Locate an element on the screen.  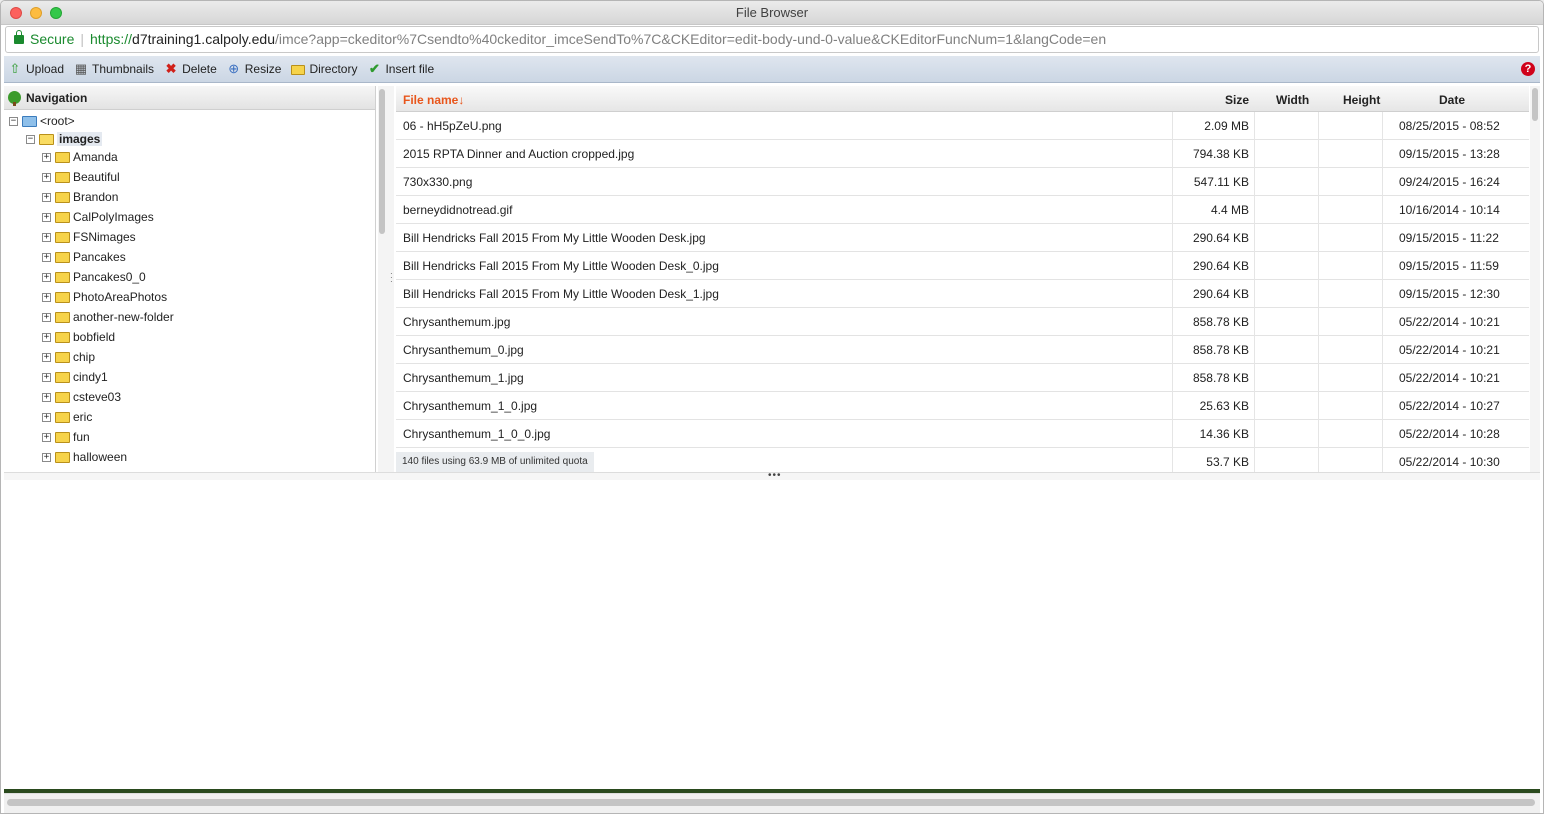
column-header-height: Height is located at coordinates (1361, 100).